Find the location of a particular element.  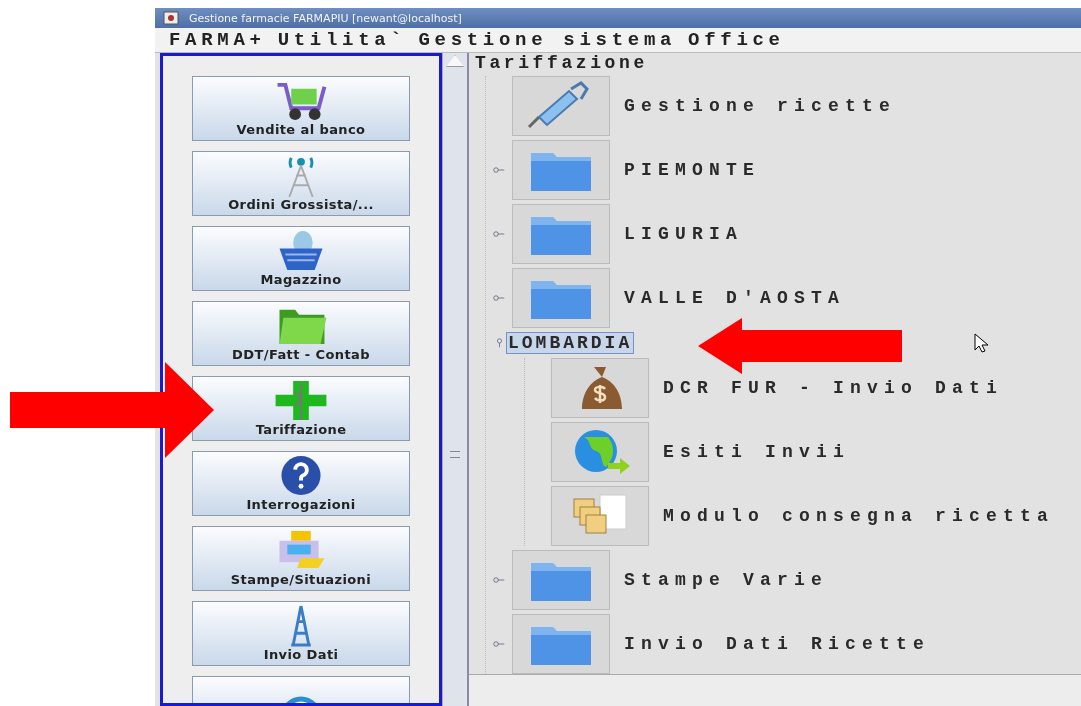

tree-node-label: DCR FUR - Invio Dati is located at coordinates (833, 388).